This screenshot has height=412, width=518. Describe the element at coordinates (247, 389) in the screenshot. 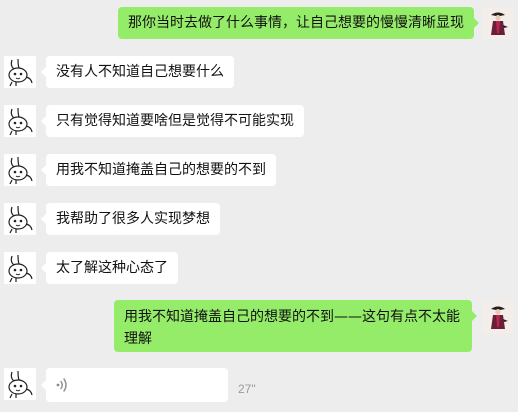

I see `voice-duration: 27"` at that location.